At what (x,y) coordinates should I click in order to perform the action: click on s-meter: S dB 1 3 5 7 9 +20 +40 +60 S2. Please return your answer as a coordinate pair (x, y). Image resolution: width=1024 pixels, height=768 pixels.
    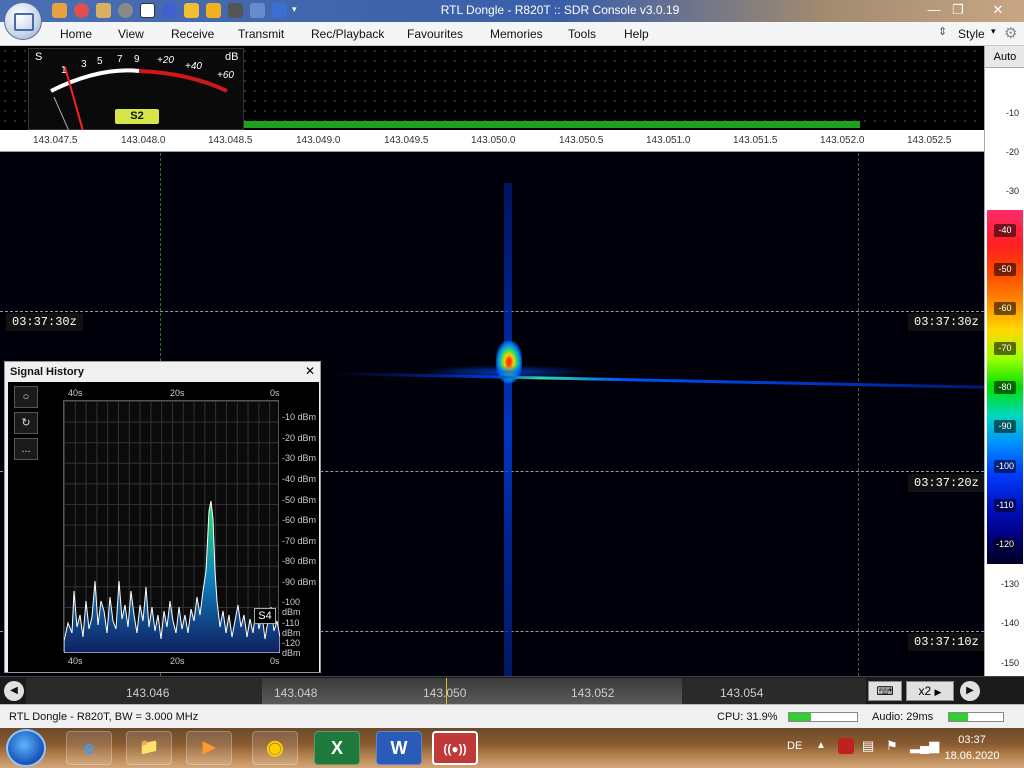
    Looking at the image, I should click on (136, 90).